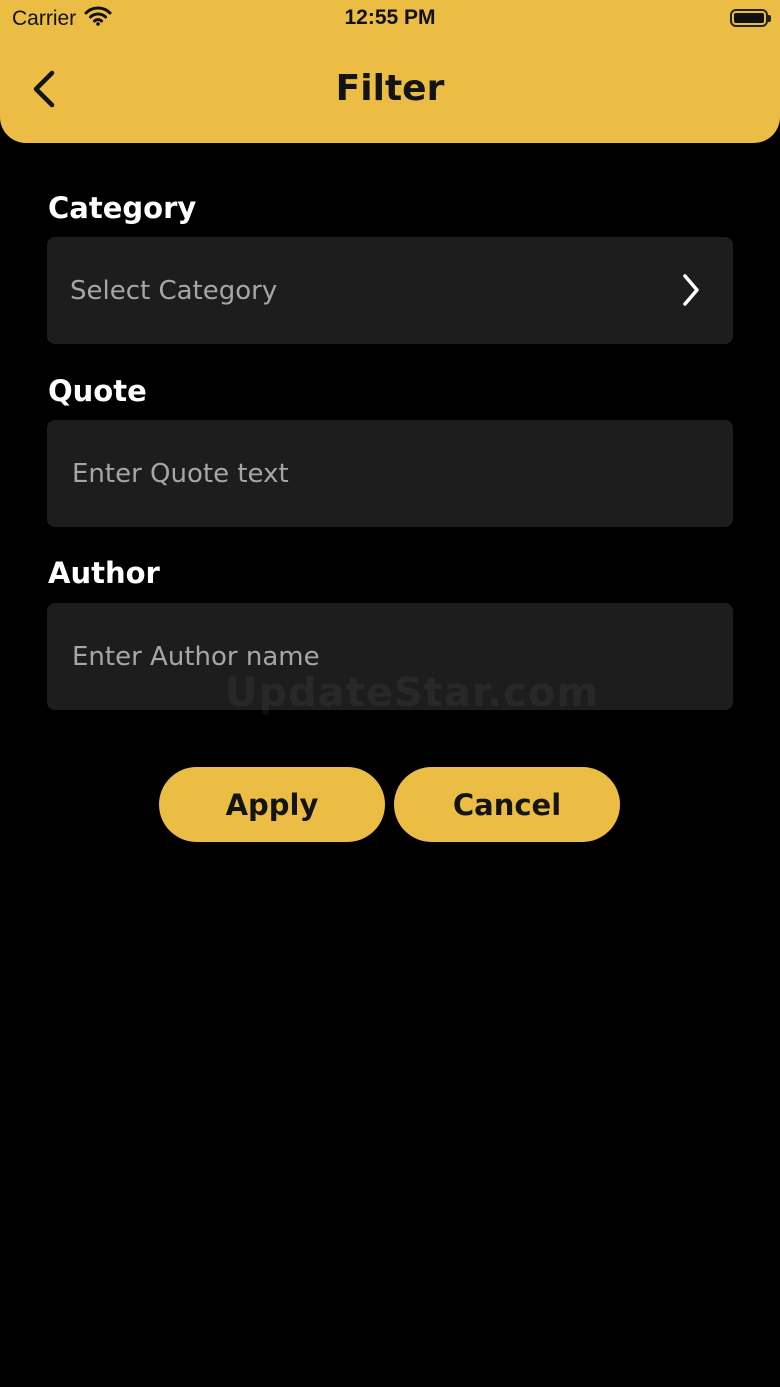 Image resolution: width=780 pixels, height=1387 pixels. I want to click on quote-field-container, so click(390, 473).